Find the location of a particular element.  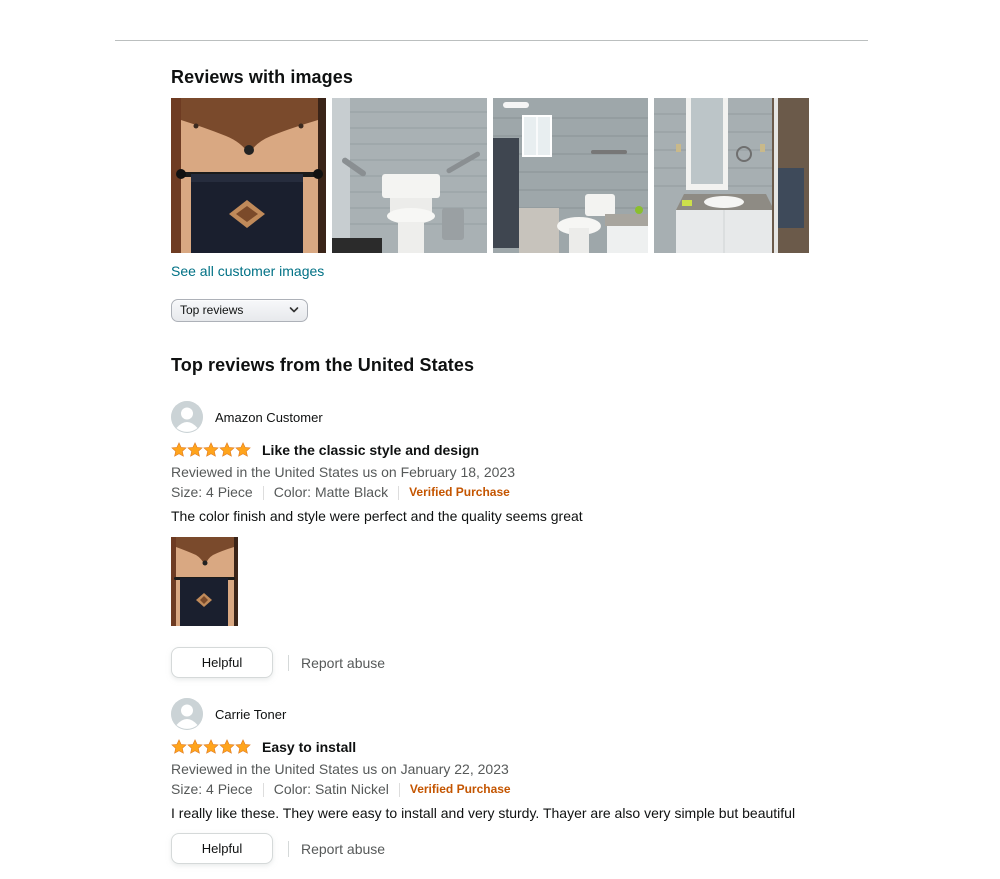

review-title: Like the classic style and design is located at coordinates (370, 450).